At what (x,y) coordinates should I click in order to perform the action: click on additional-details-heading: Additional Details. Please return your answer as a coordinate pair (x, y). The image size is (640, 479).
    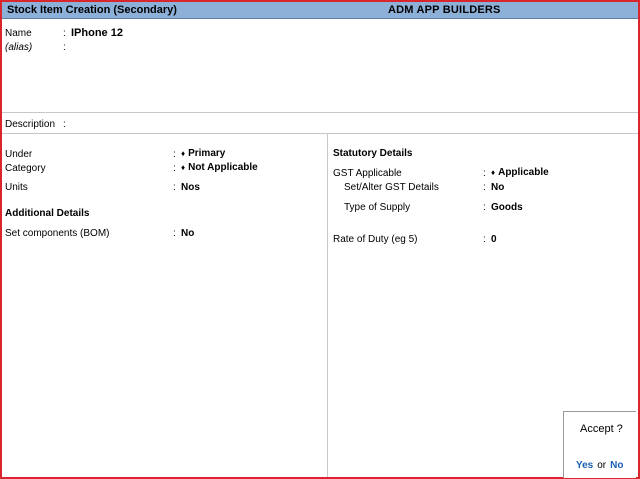
    Looking at the image, I should click on (47, 213).